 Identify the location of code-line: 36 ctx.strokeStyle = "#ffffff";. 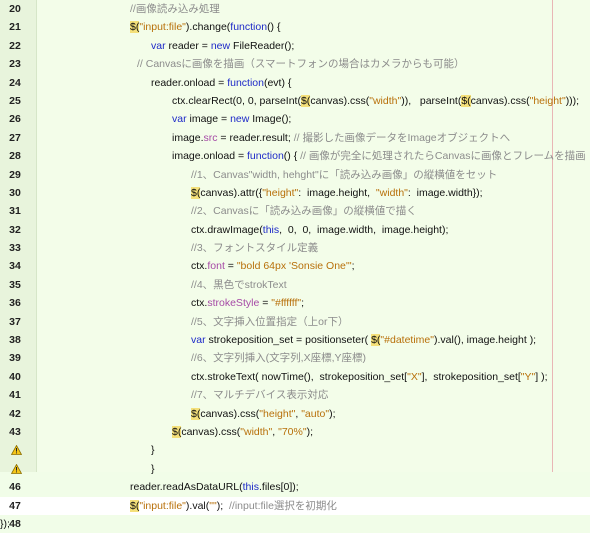
(295, 303).